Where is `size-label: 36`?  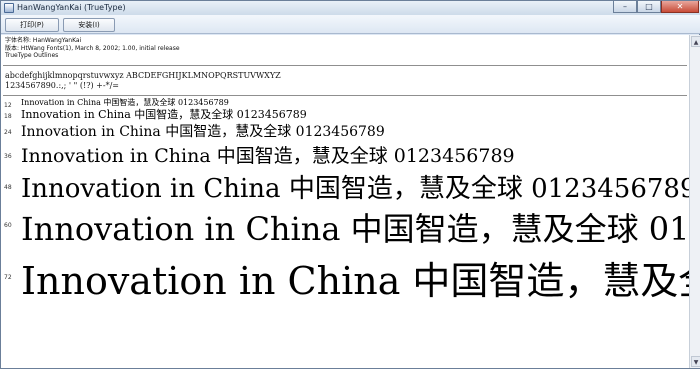 size-label: 36 is located at coordinates (8, 156).